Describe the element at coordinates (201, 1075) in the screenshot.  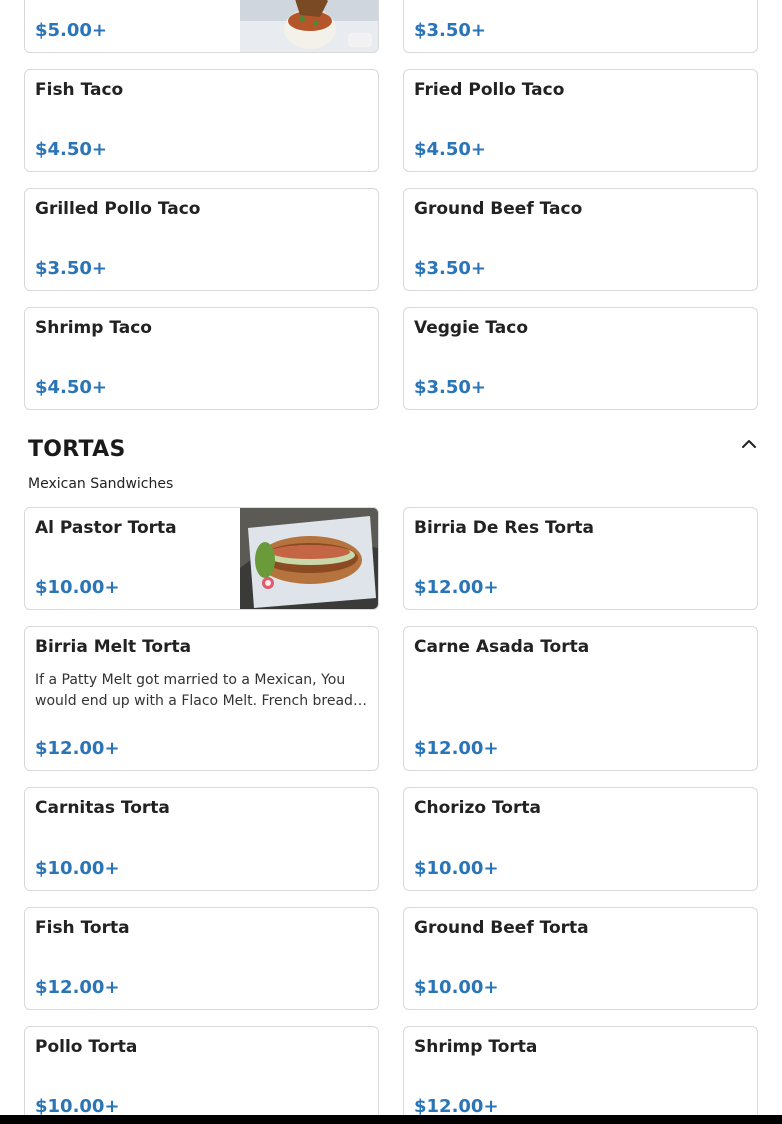
I see `menu-item-card: Pollo Torta $10.00+` at that location.